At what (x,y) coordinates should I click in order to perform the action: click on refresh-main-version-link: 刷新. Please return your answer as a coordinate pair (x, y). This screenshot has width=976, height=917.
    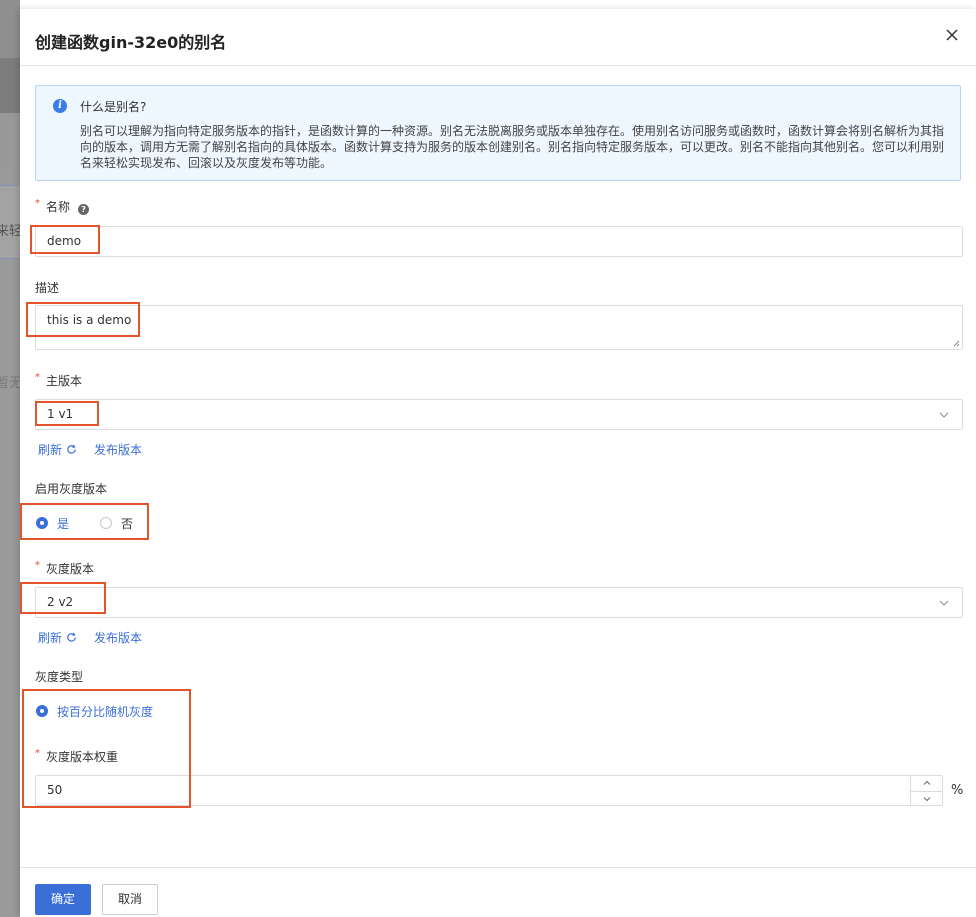
    Looking at the image, I should click on (57, 449).